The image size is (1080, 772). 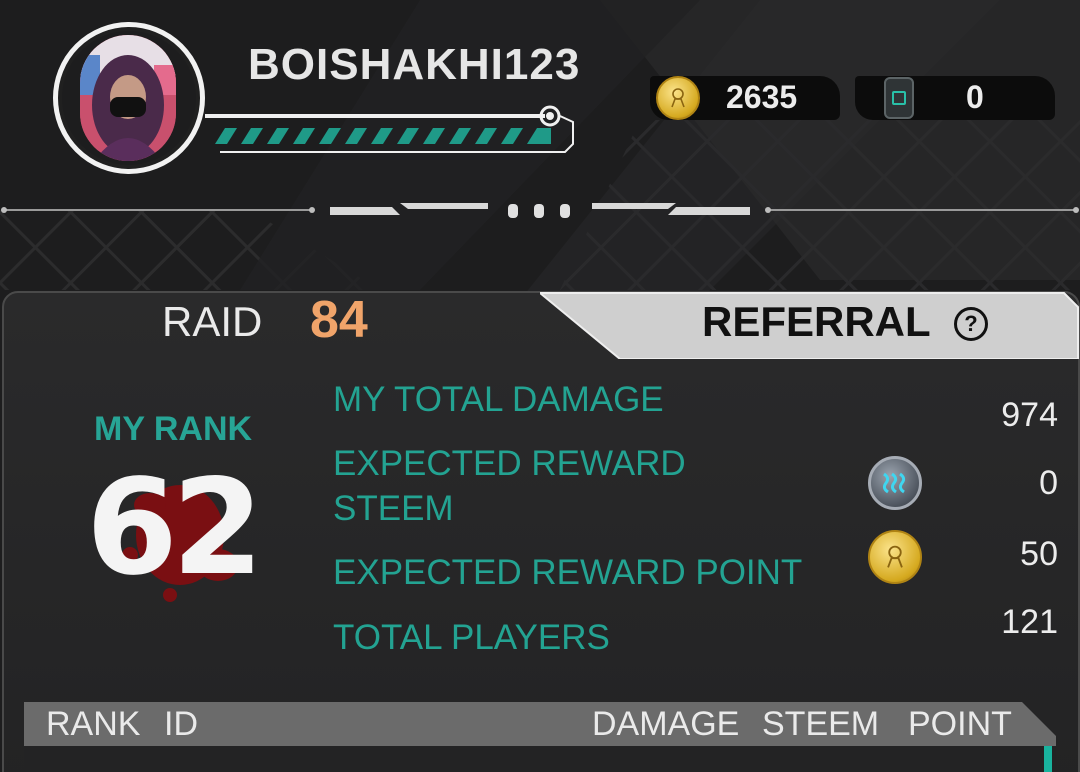 What do you see at coordinates (498, 399) in the screenshot?
I see `total-damage-label: MY TOTAL DAMAGE` at bounding box center [498, 399].